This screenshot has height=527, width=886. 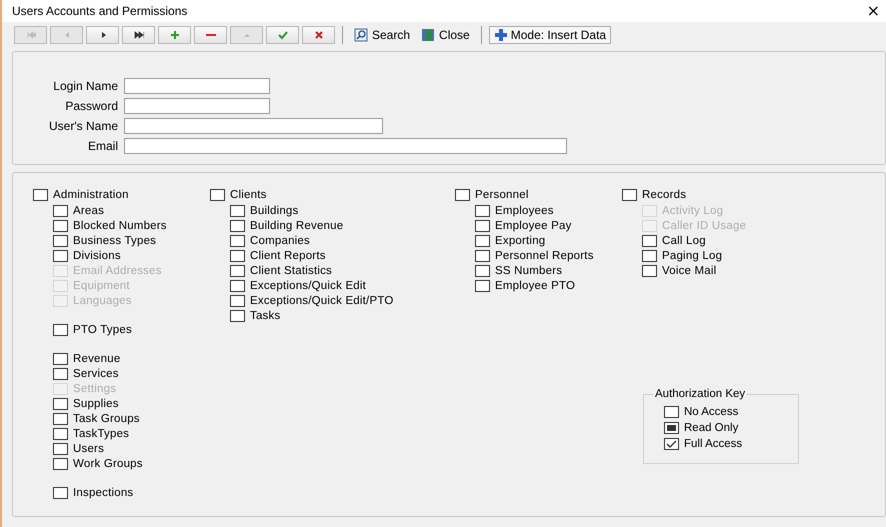 What do you see at coordinates (684, 240) in the screenshot?
I see `permission-label: Call Log` at bounding box center [684, 240].